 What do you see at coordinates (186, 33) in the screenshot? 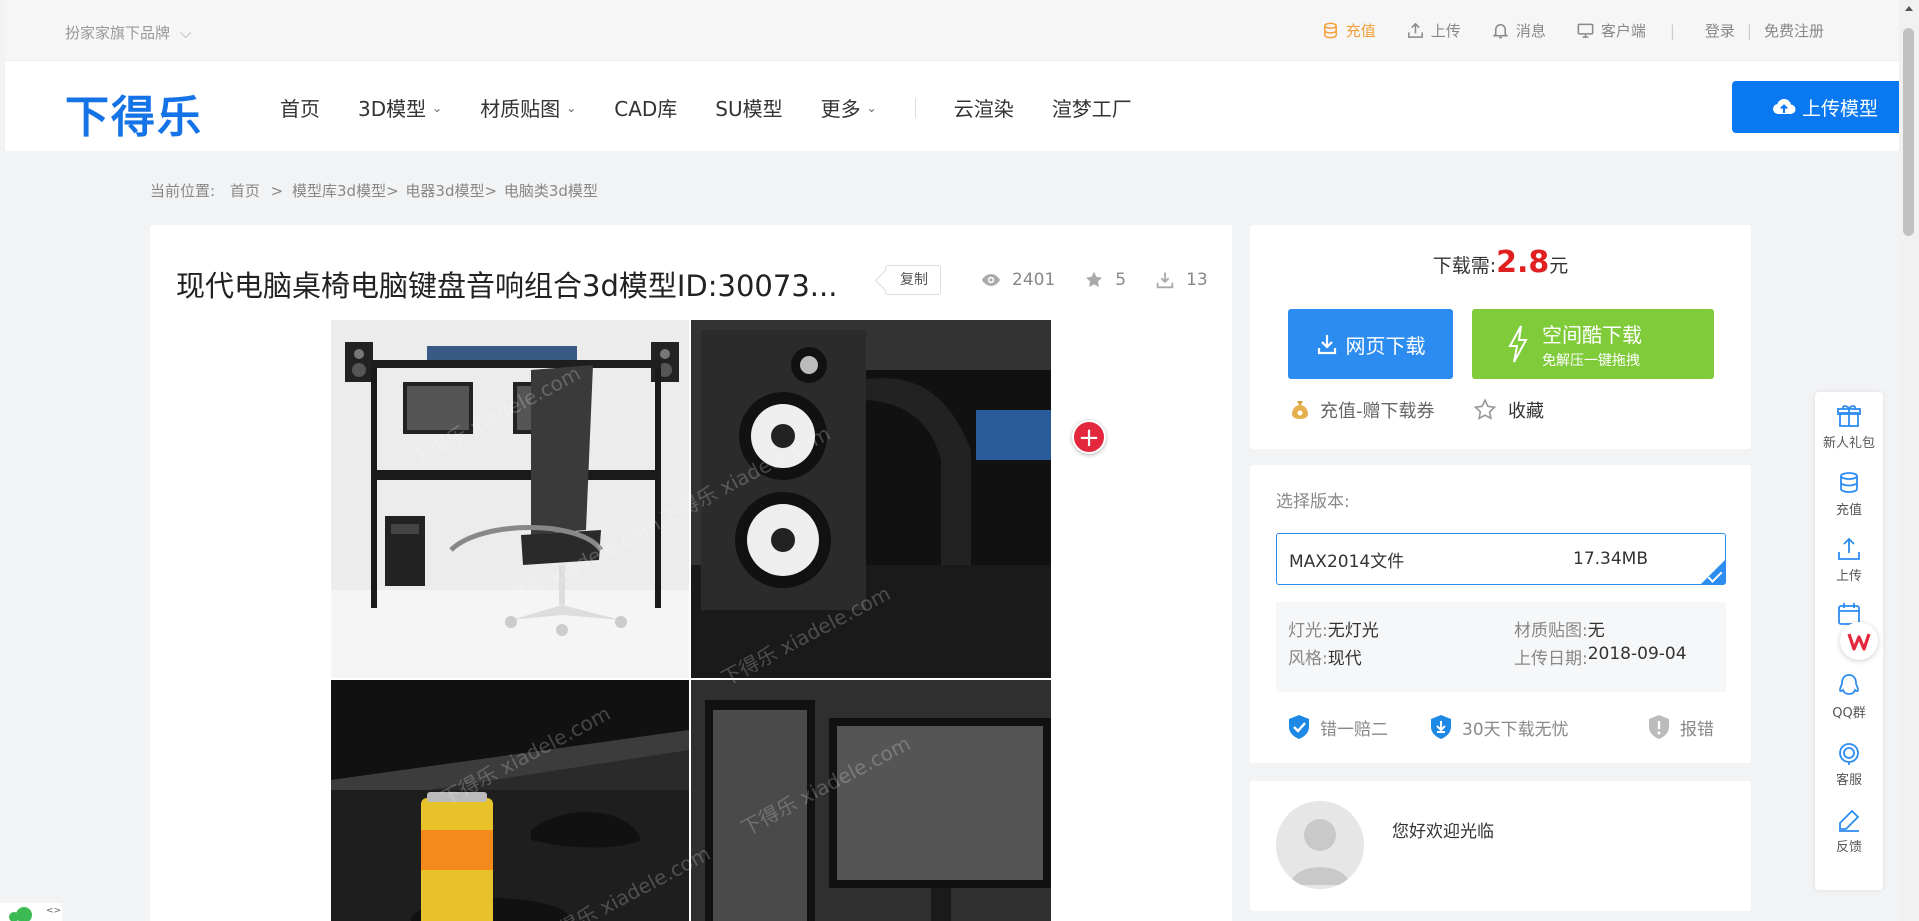
I see `chevron-down-icon: ⌵` at bounding box center [186, 33].